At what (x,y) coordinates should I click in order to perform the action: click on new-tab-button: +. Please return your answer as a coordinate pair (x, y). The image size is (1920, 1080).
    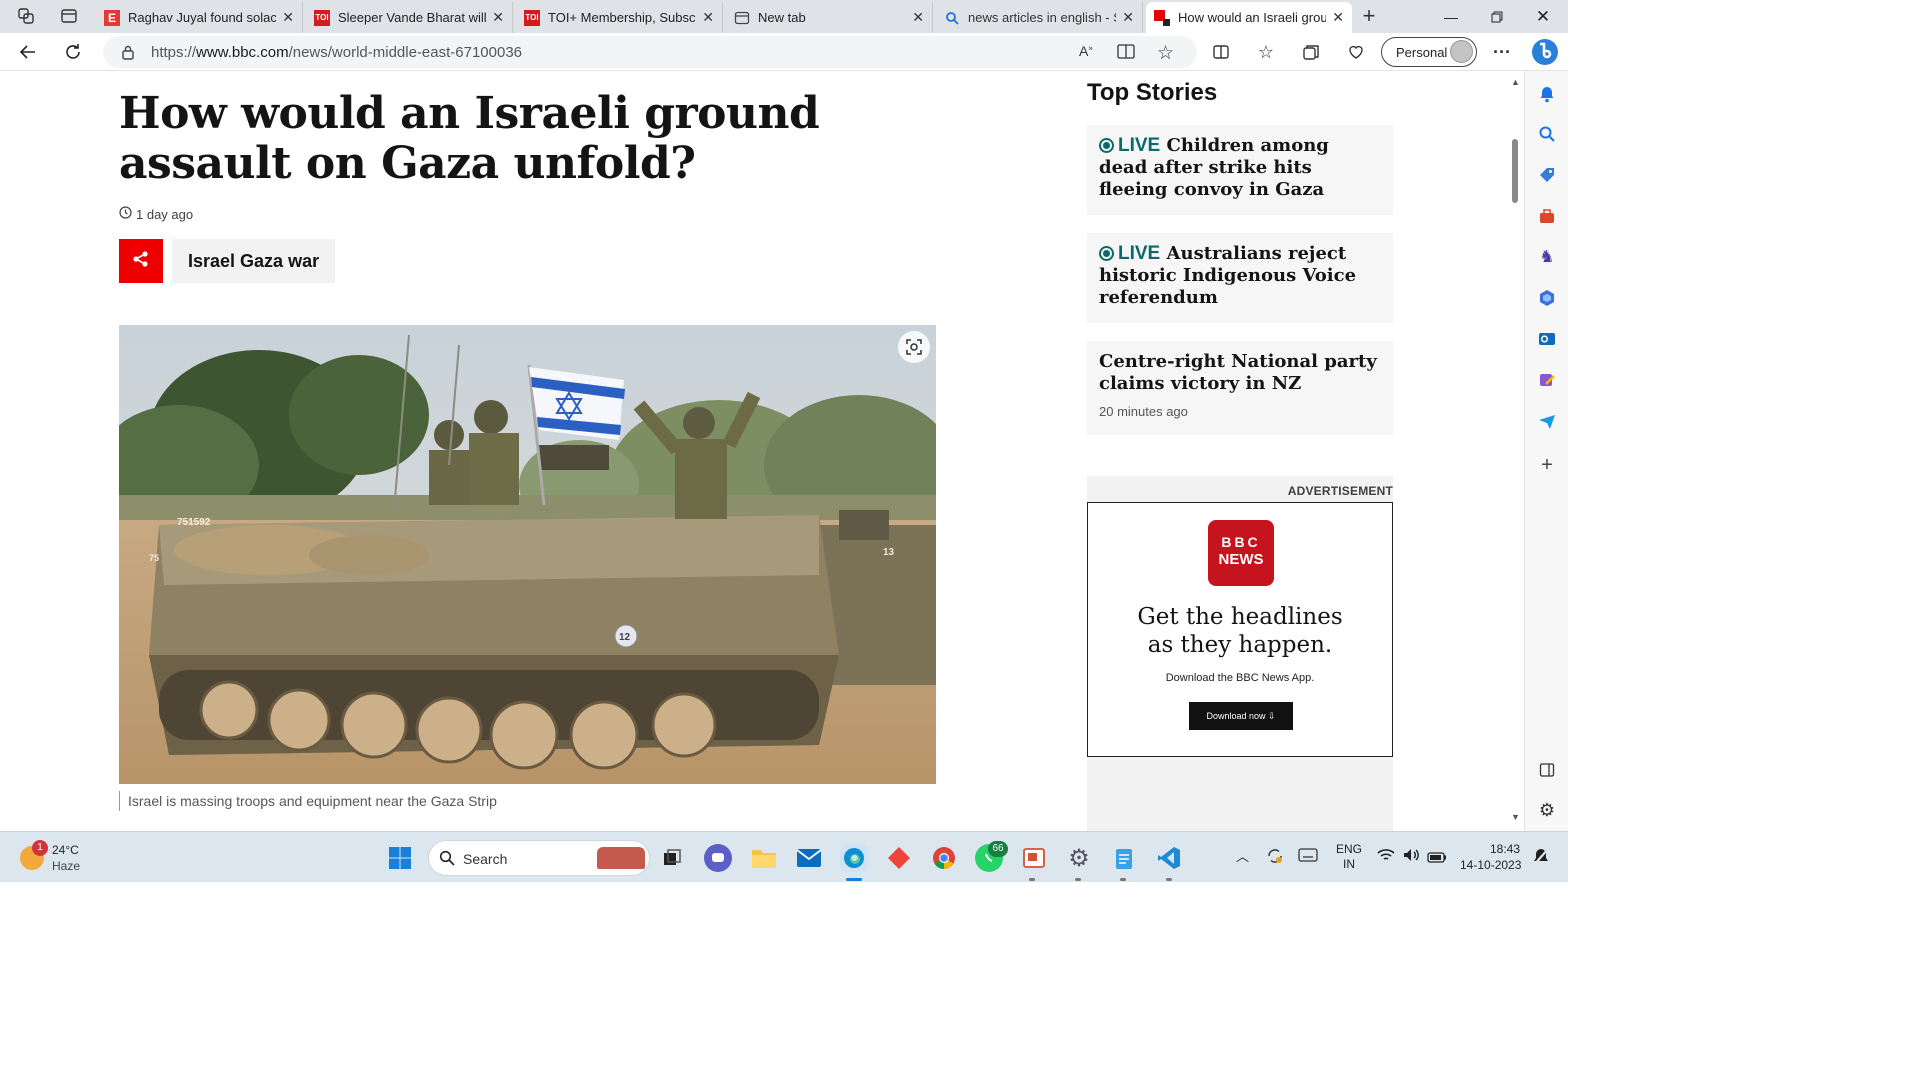
    Looking at the image, I should click on (1369, 15).